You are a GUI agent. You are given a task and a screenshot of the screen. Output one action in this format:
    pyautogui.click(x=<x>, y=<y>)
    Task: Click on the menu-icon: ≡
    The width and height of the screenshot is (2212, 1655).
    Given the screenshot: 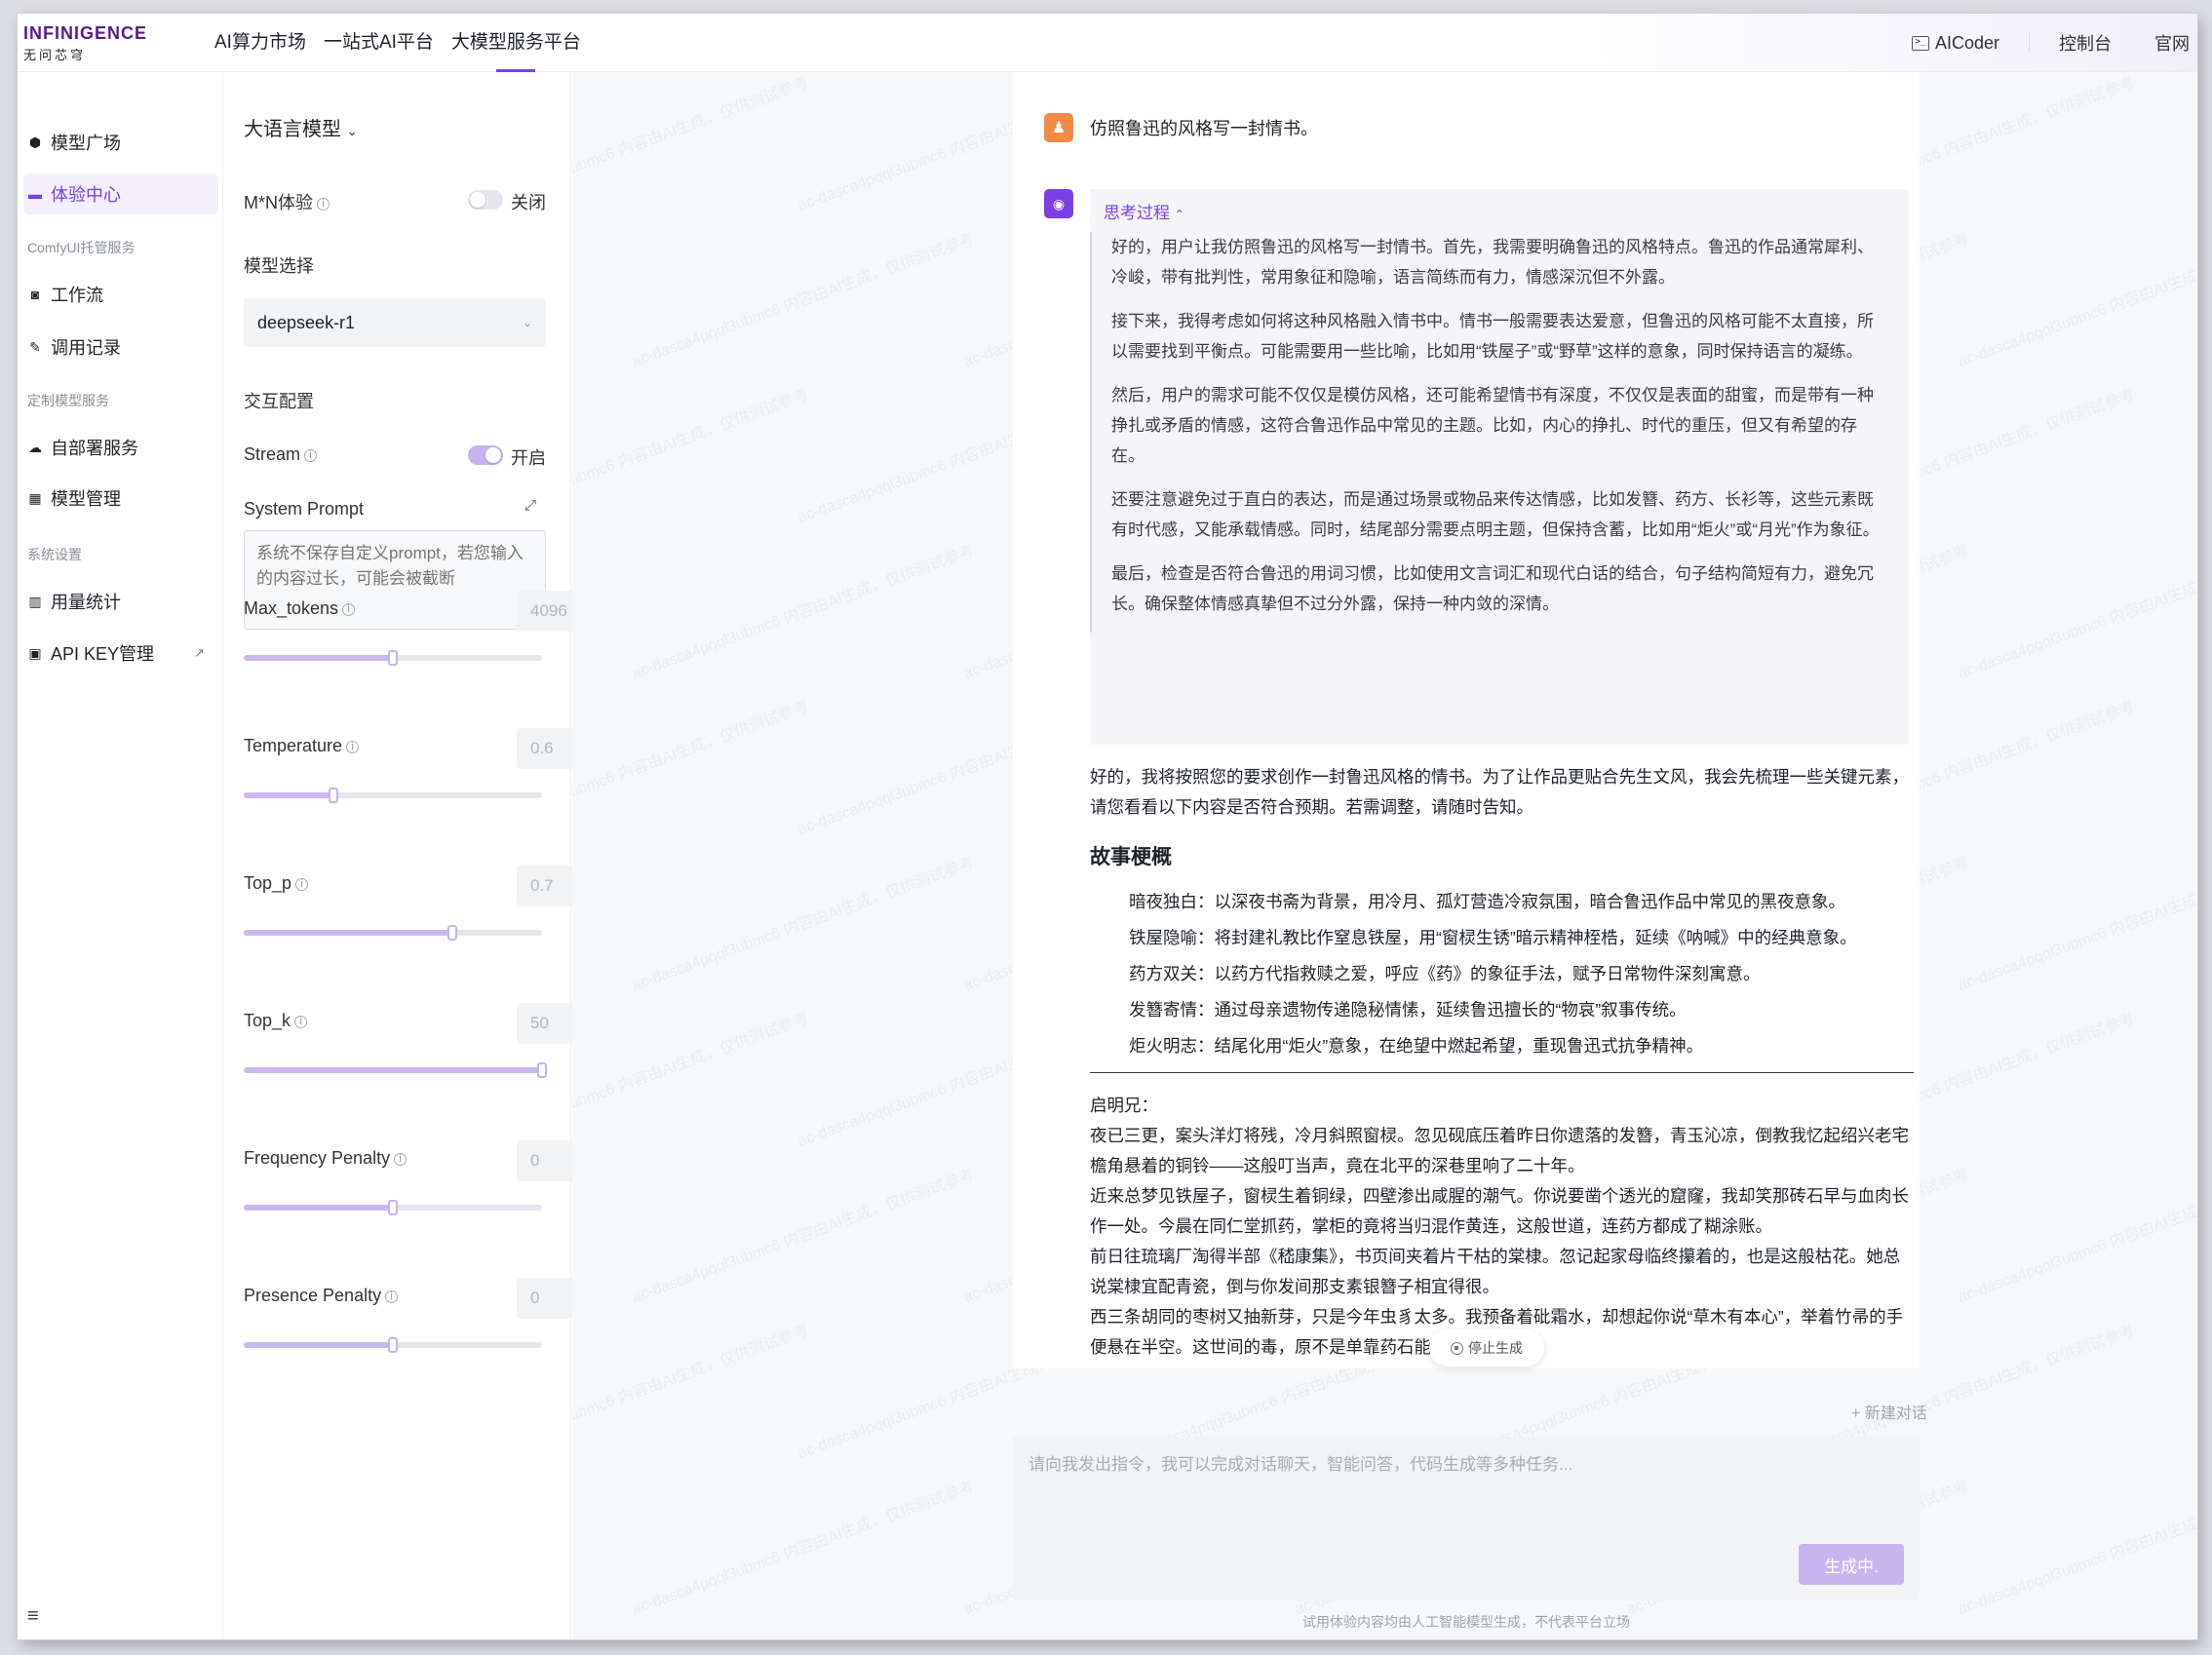 What is the action you would take?
    pyautogui.click(x=33, y=1616)
    